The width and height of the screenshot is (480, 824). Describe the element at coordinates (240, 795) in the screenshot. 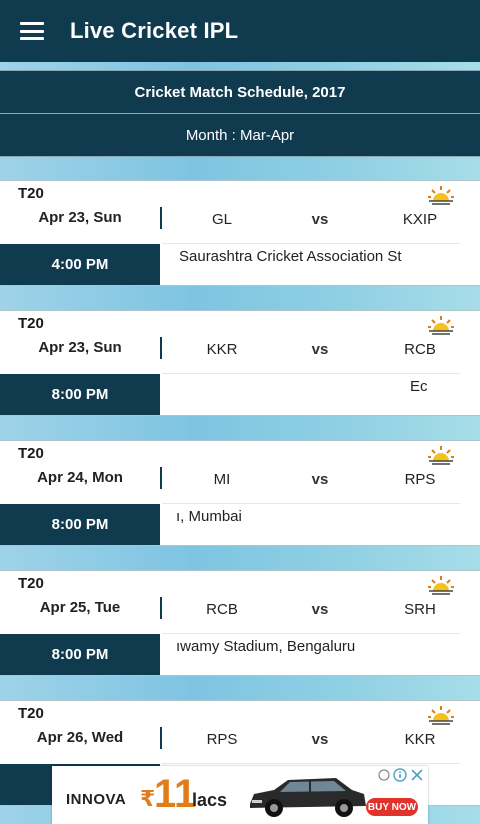

I see `banner-ad: INNOVA ₹ 11 lacs BUY NOW` at that location.